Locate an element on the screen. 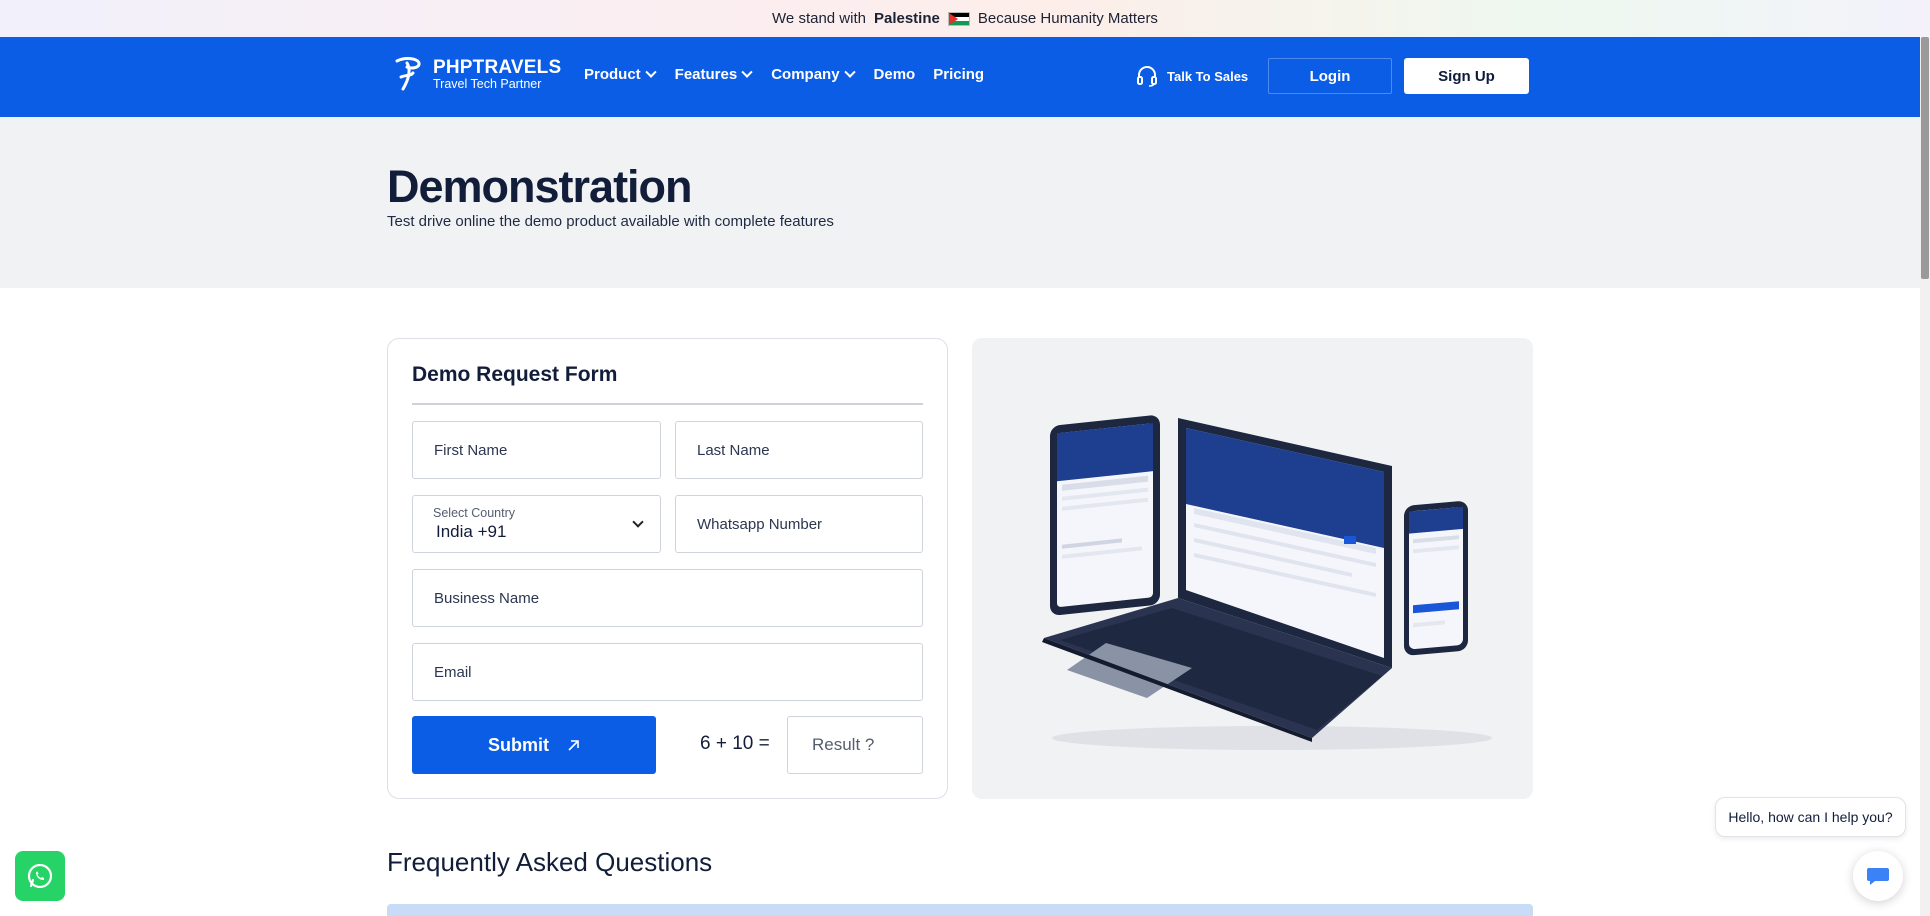  login-button: Login is located at coordinates (1330, 76).